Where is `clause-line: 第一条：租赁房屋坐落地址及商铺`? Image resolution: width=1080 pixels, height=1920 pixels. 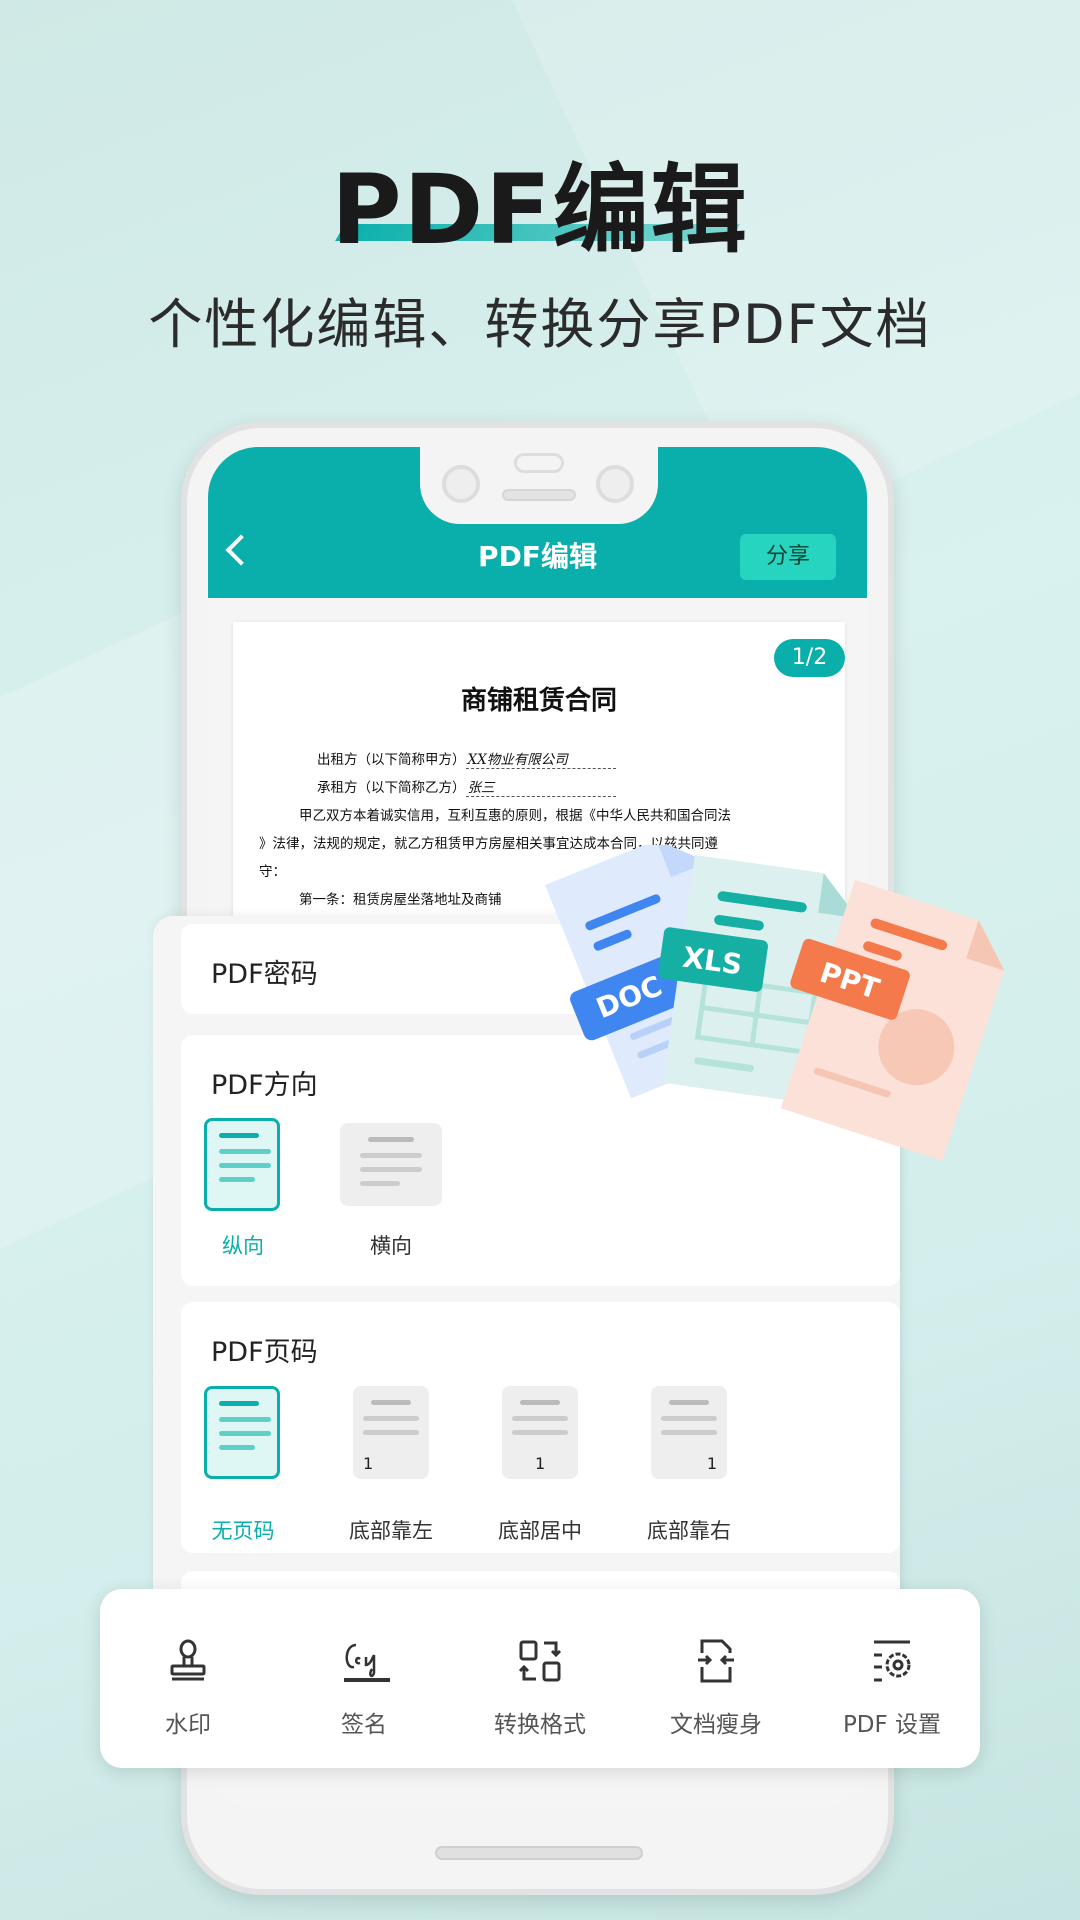
clause-line: 第一条：租赁房屋坐落地址及商铺 is located at coordinates (400, 900).